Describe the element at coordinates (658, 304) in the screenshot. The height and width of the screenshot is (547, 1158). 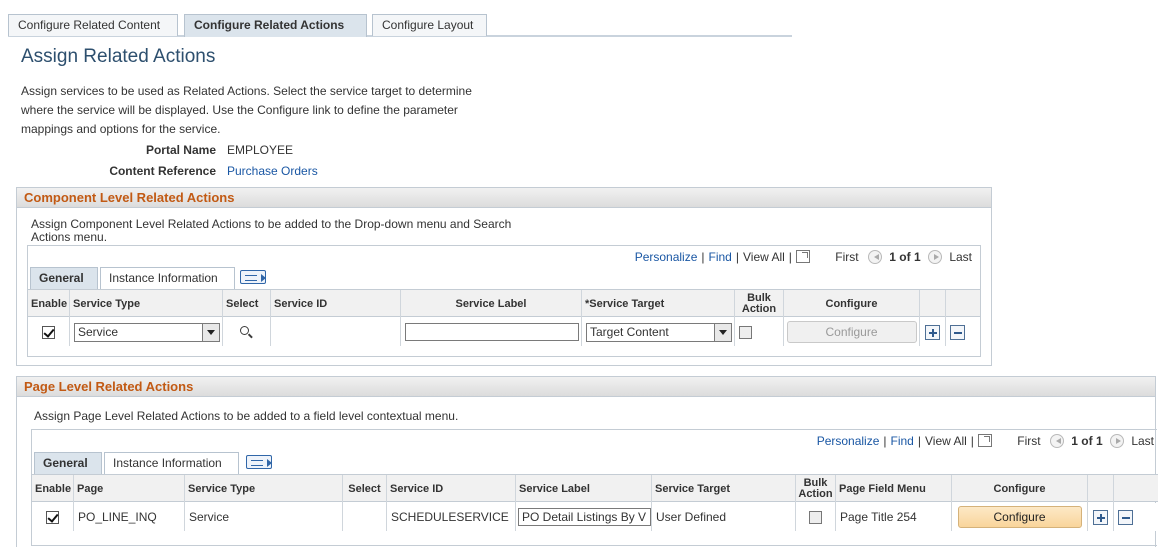
I see `header-service-target: *Service Target` at that location.